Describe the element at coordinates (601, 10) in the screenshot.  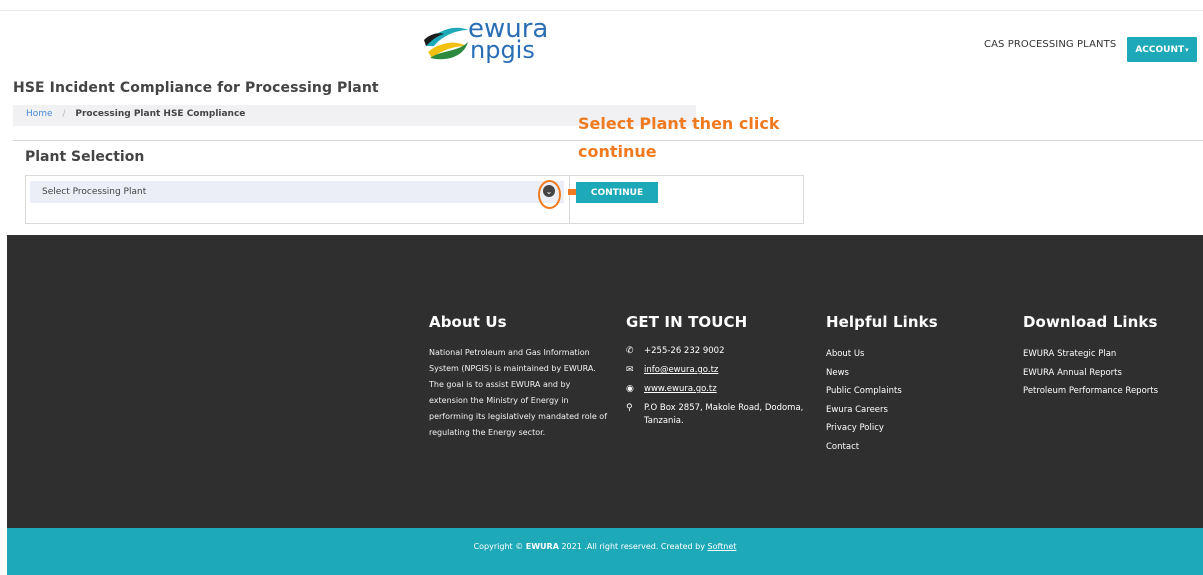
I see `header-top-border` at that location.